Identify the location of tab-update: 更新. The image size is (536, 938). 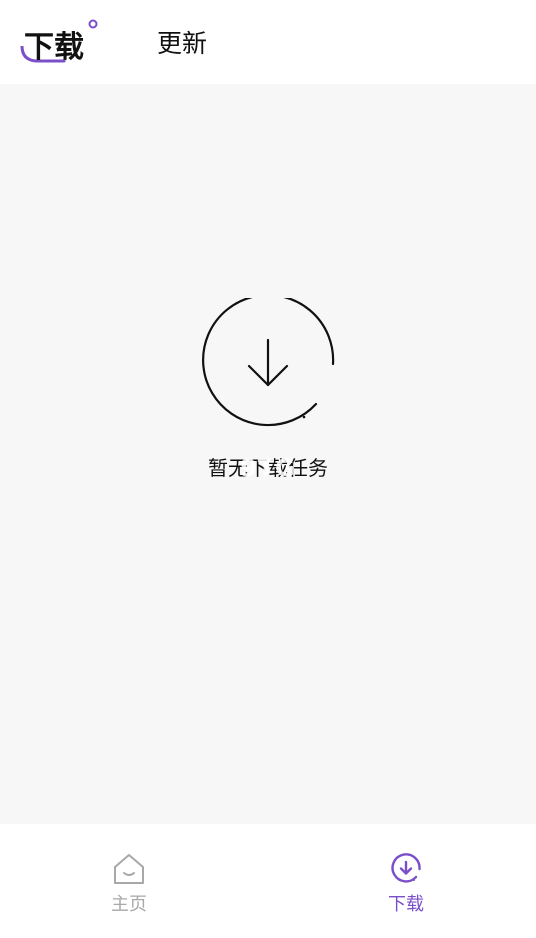
(182, 42).